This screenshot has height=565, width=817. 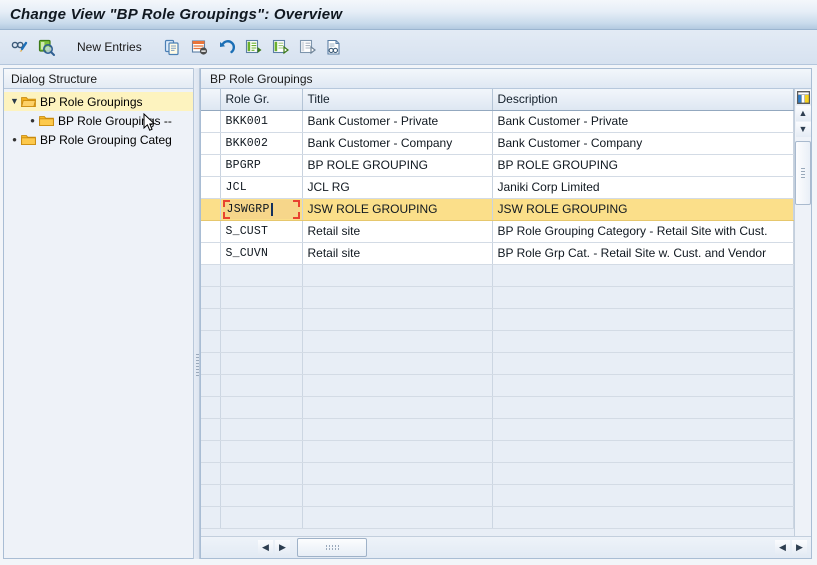 I want to click on role-gr-input: JSWGRP, so click(x=261, y=209).